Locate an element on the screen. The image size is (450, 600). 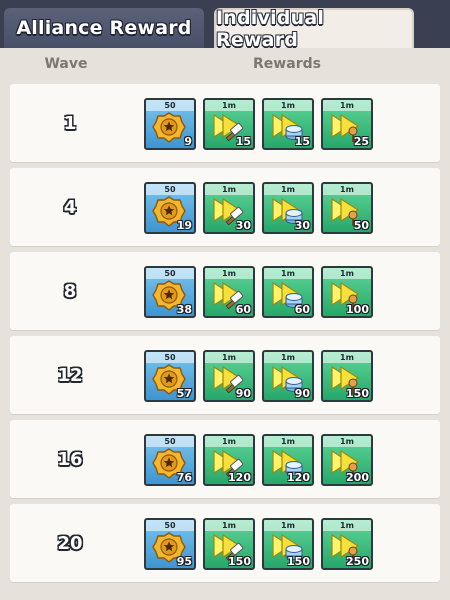
reward-item: 50 38 is located at coordinates (170, 292).